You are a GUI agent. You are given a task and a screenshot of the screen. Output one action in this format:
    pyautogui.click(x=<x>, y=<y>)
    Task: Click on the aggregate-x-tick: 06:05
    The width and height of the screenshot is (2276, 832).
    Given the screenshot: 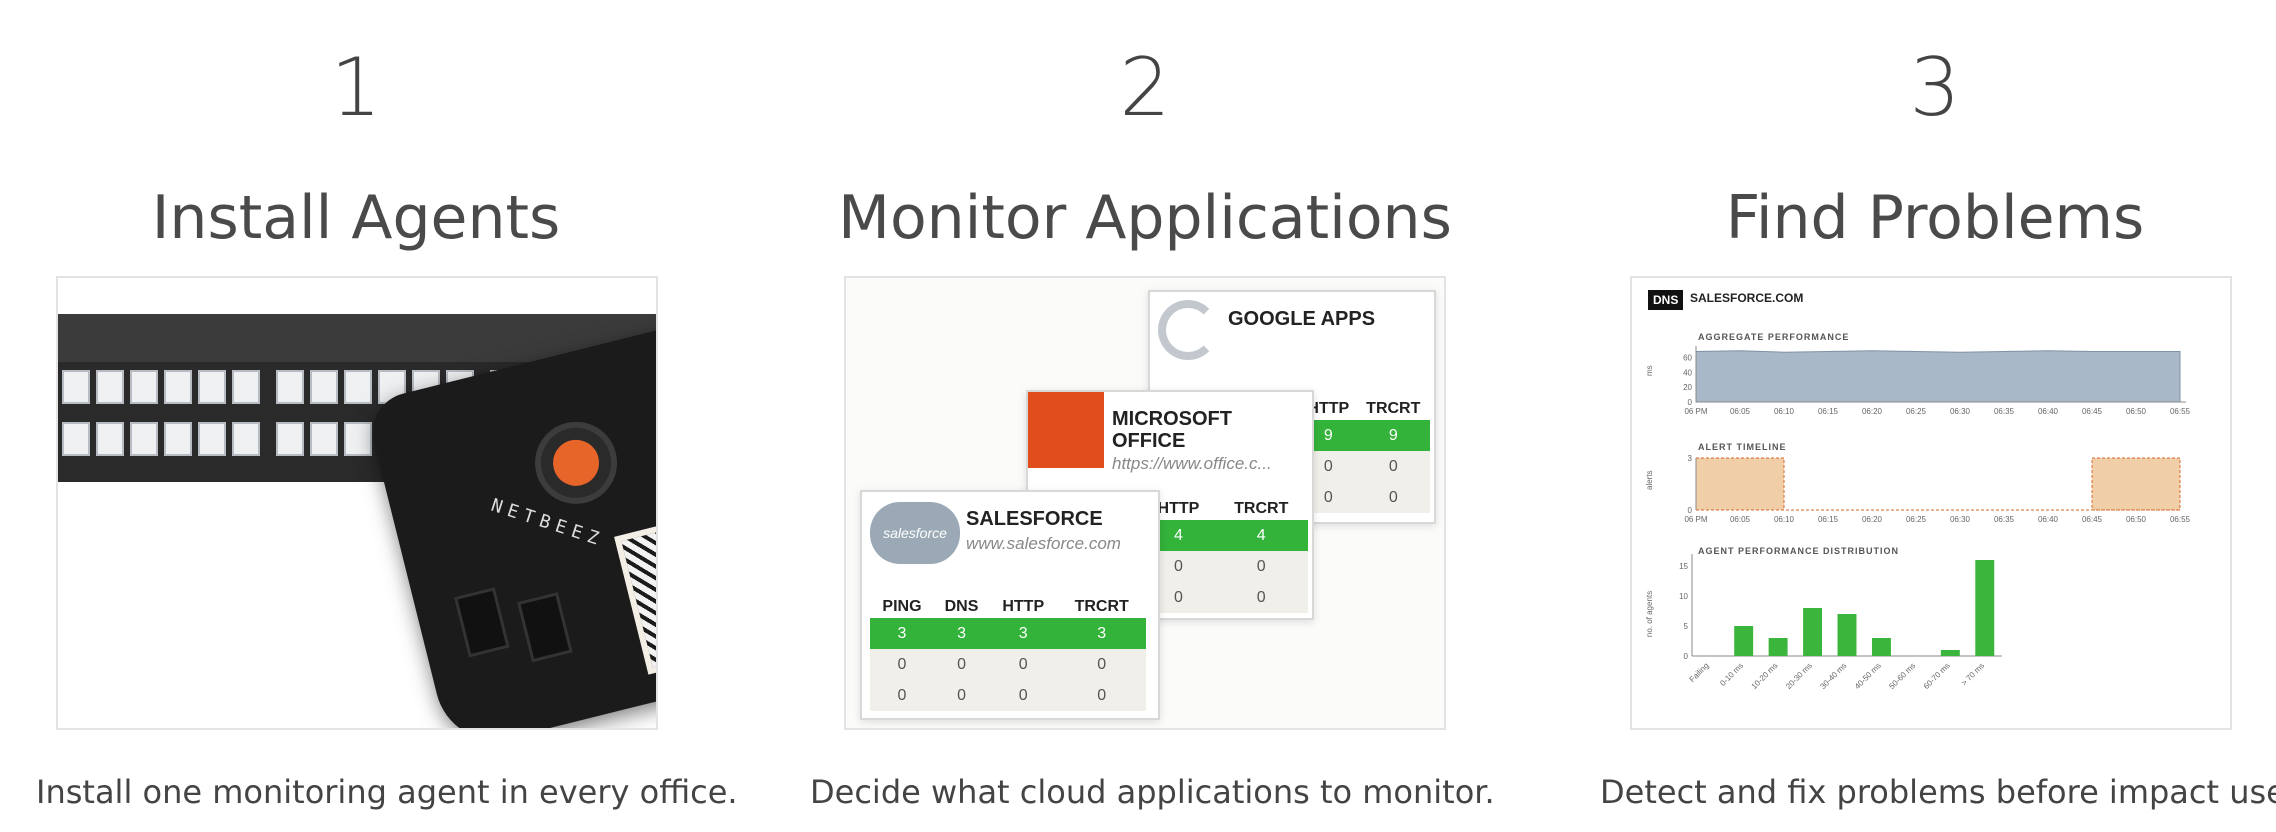 What is the action you would take?
    pyautogui.click(x=1740, y=411)
    